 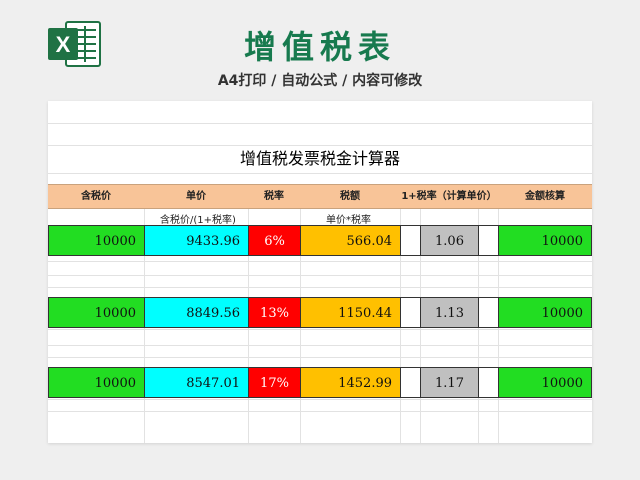 What do you see at coordinates (274, 382) in the screenshot?
I see `row3-rate-cell: 17%` at bounding box center [274, 382].